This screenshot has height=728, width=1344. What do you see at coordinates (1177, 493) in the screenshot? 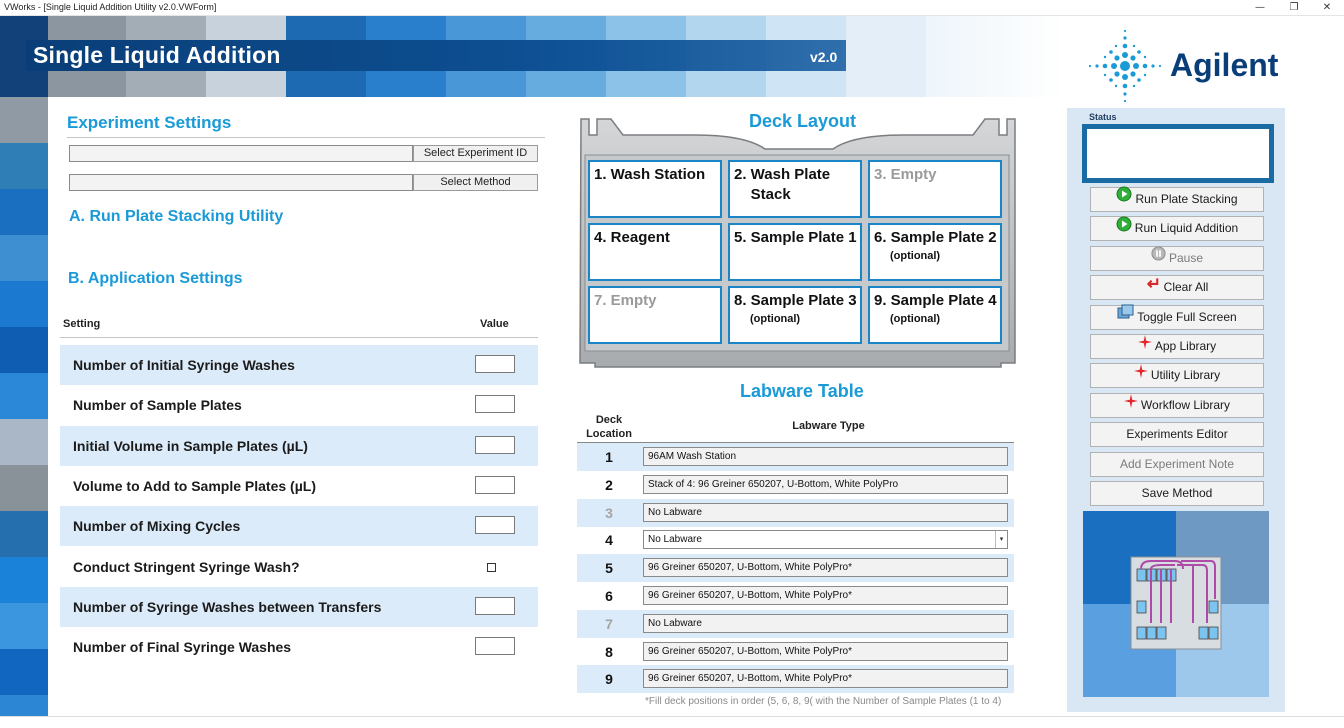
I see `save-method-button: Save Method` at bounding box center [1177, 493].